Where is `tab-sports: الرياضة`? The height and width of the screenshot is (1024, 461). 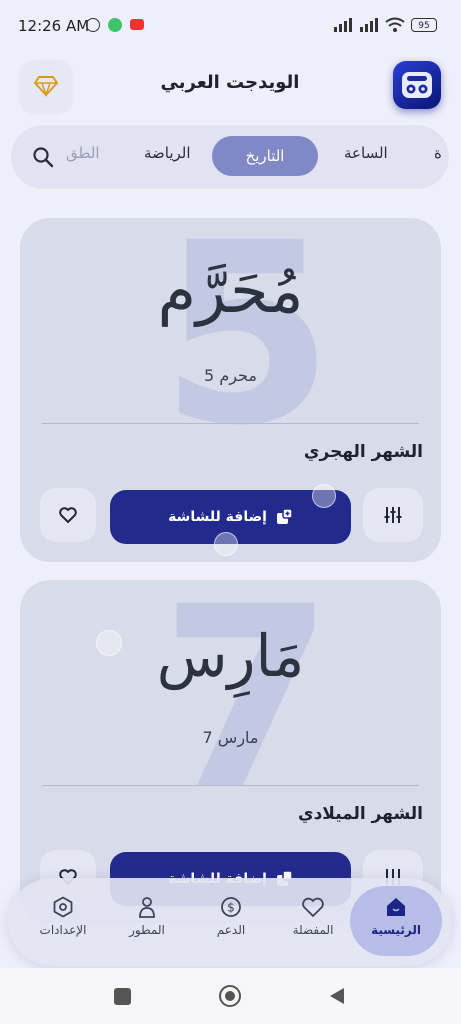
tab-sports: الرياضة is located at coordinates (167, 153).